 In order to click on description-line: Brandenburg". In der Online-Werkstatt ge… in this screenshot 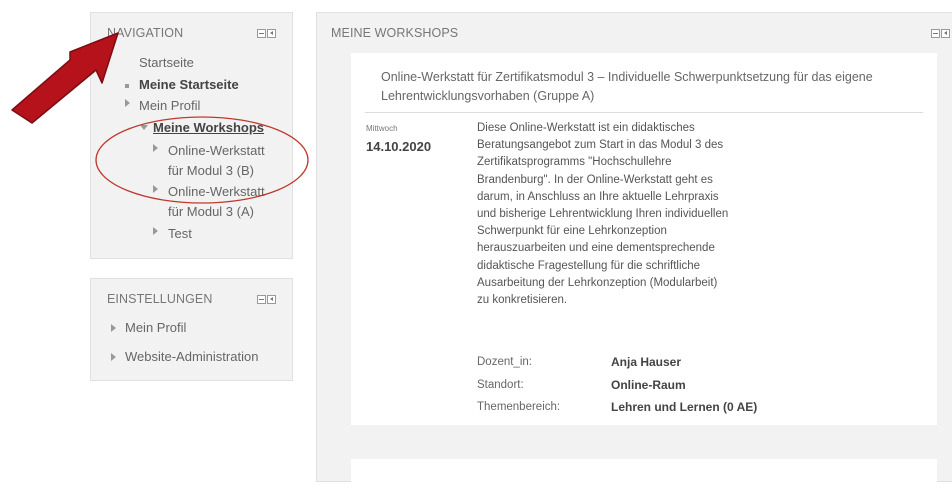, I will do `click(595, 179)`.